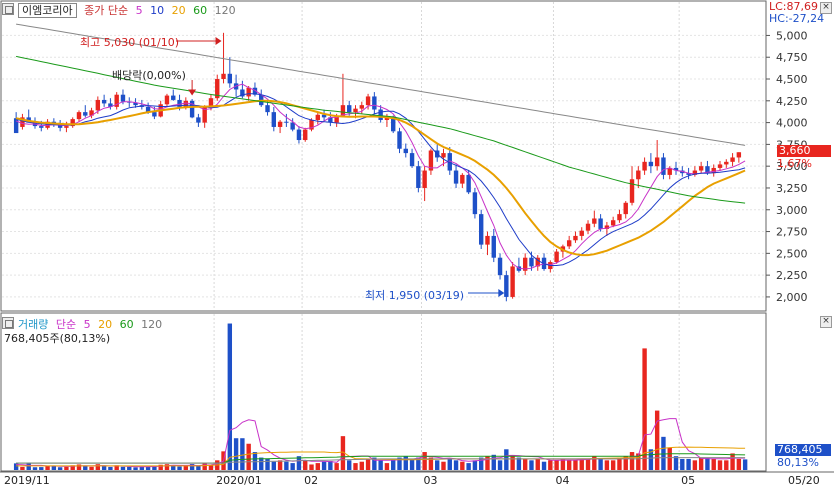 This screenshot has width=834, height=489. Describe the element at coordinates (792, 275) in the screenshot. I see `price-tick-label: 2,250` at that location.